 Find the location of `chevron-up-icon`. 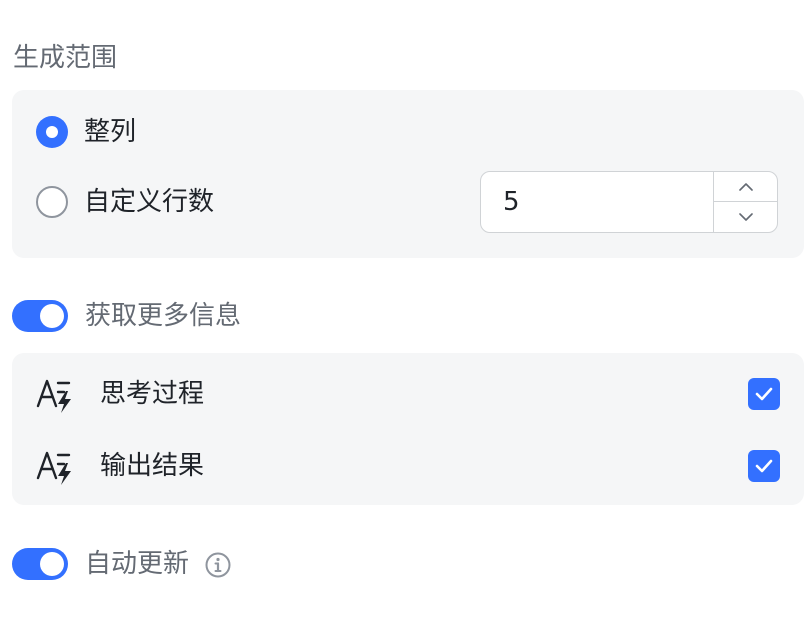

chevron-up-icon is located at coordinates (745, 187).